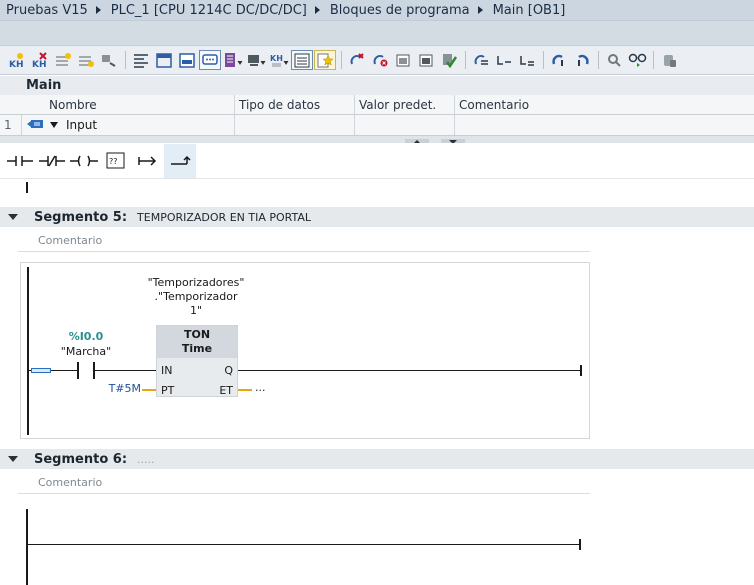  What do you see at coordinates (380, 60) in the screenshot?
I see `monitor-stop-icon` at bounding box center [380, 60].